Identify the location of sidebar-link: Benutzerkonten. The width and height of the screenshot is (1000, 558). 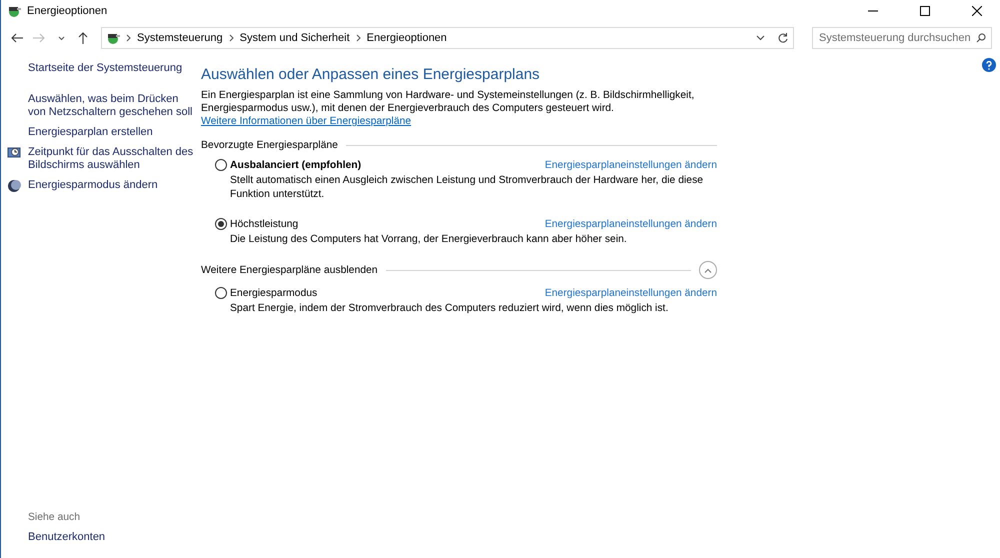
(113, 537).